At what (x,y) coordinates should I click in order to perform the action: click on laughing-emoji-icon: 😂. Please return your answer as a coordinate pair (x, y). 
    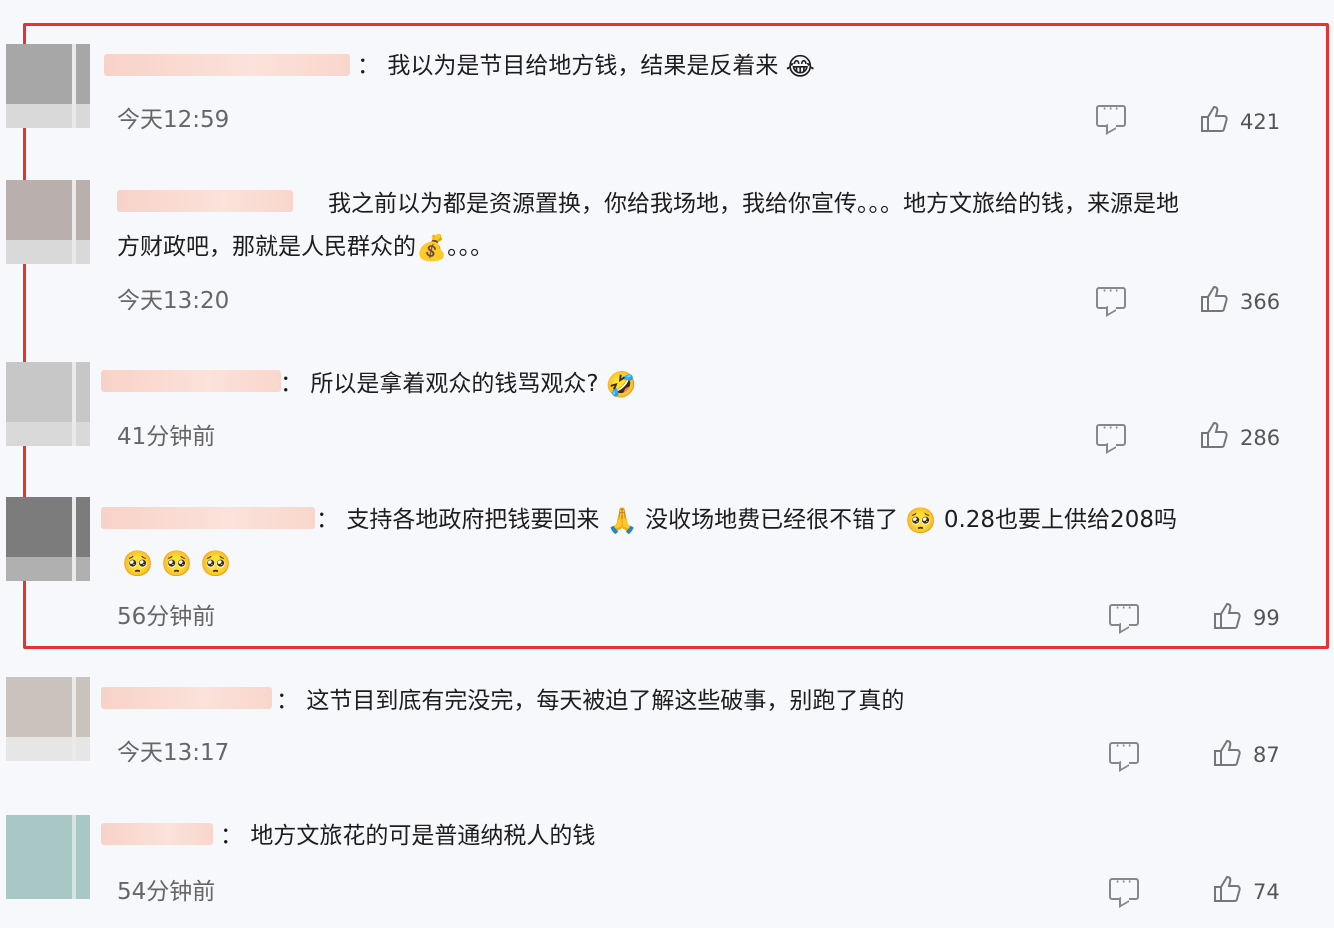
    Looking at the image, I should click on (800, 66).